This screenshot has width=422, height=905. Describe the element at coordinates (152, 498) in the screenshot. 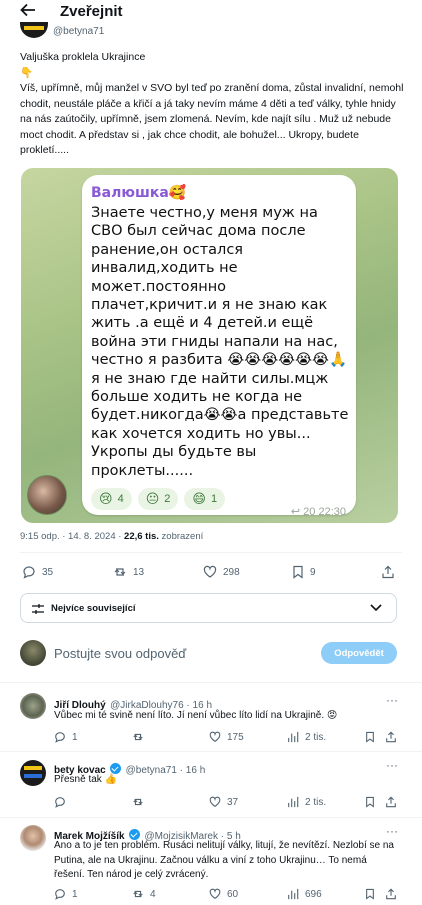

I see `neutral-face-icon: 😐` at that location.